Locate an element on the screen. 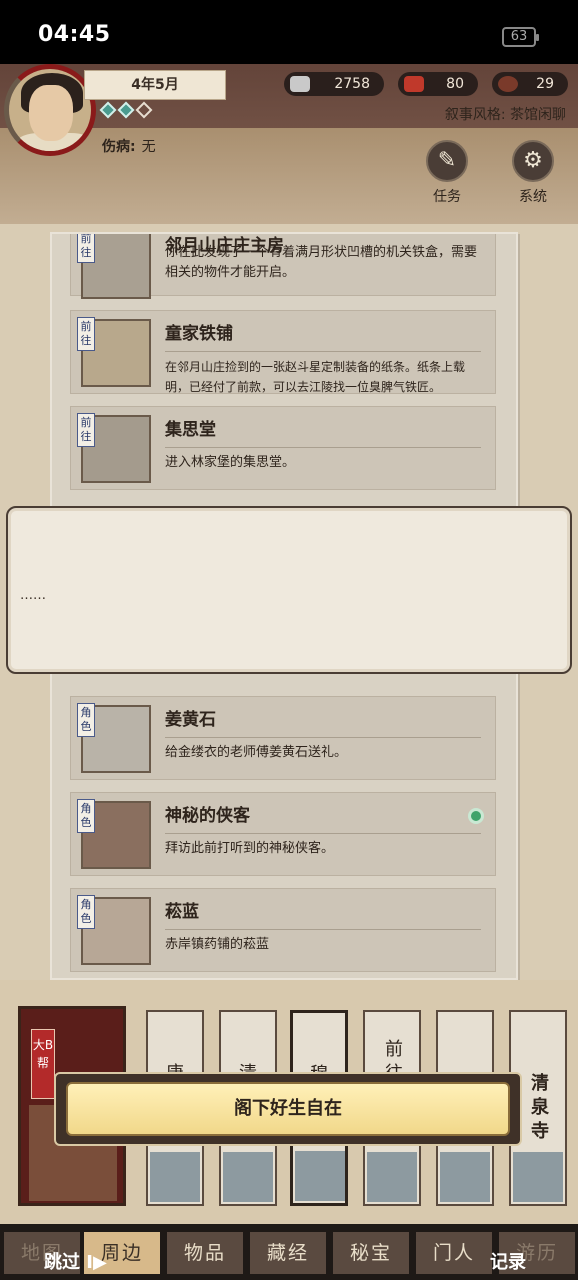 The image size is (578, 1280). quest-desc: 给金缕衣的老师傅姜黄石送礼。 is located at coordinates (256, 752).